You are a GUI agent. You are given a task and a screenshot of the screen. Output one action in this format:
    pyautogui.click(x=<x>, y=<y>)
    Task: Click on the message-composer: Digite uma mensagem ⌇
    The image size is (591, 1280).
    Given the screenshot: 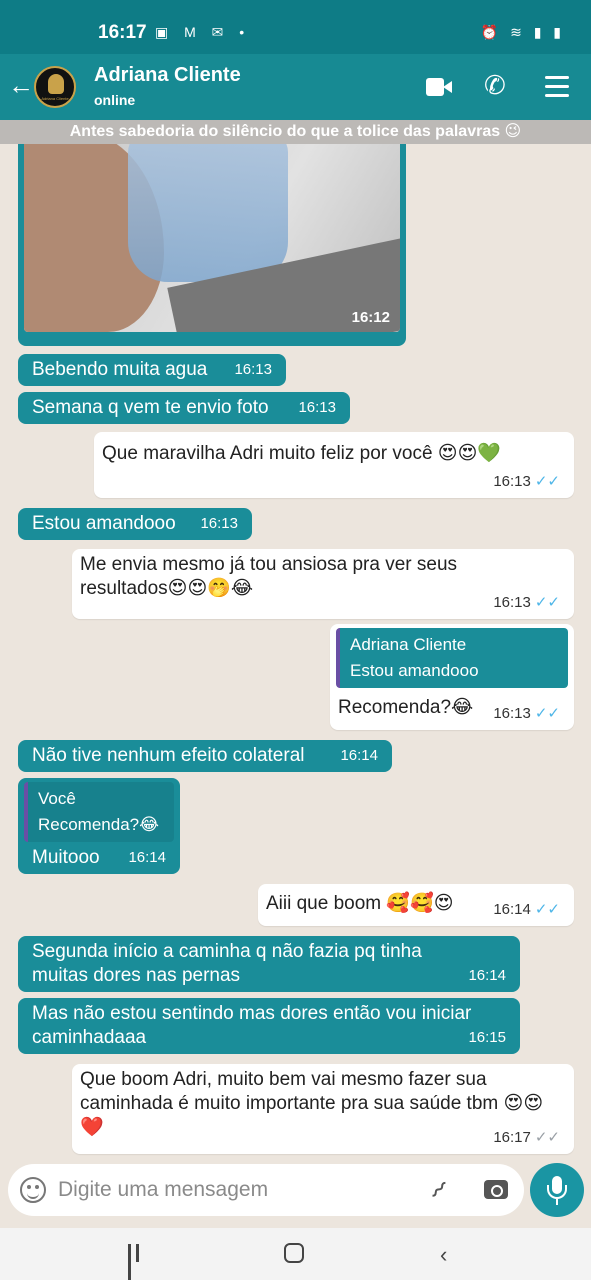 What is the action you would take?
    pyautogui.click(x=266, y=1190)
    